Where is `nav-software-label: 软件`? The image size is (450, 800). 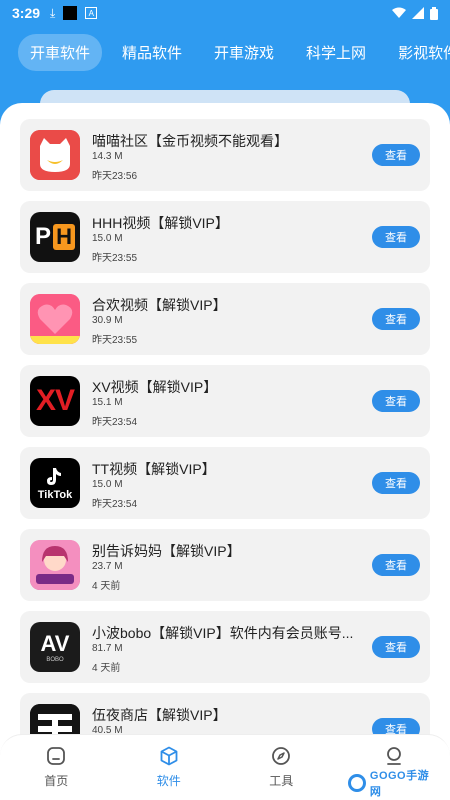
nav-software-label: 软件 is located at coordinates (168, 781).